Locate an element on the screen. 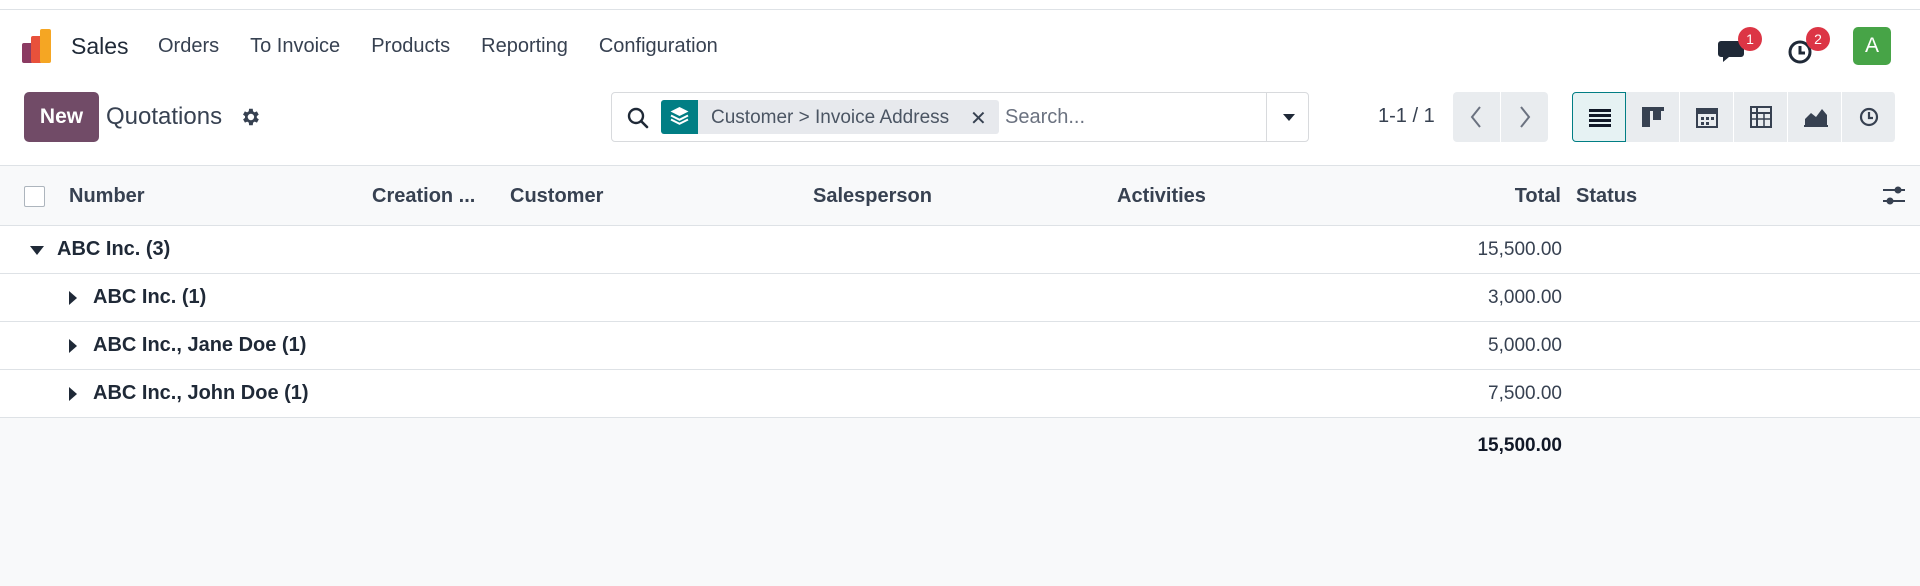 This screenshot has height=586, width=1920. chevron-right-icon is located at coordinates (1525, 117).